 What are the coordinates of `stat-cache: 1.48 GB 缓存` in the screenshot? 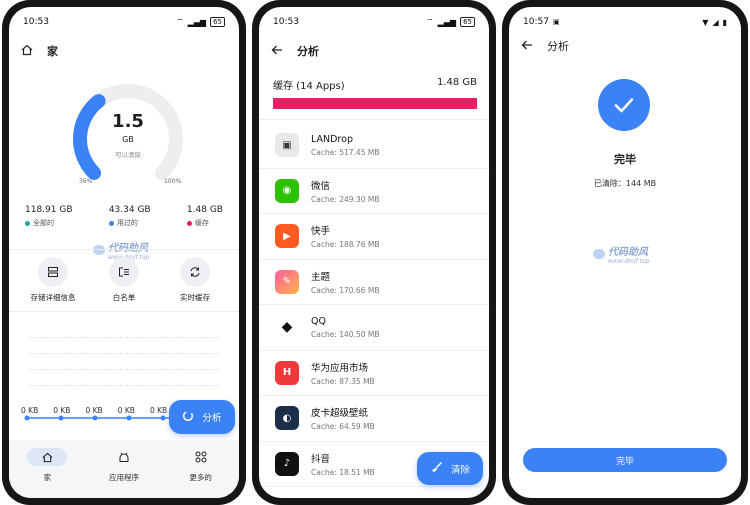 It's located at (204, 216).